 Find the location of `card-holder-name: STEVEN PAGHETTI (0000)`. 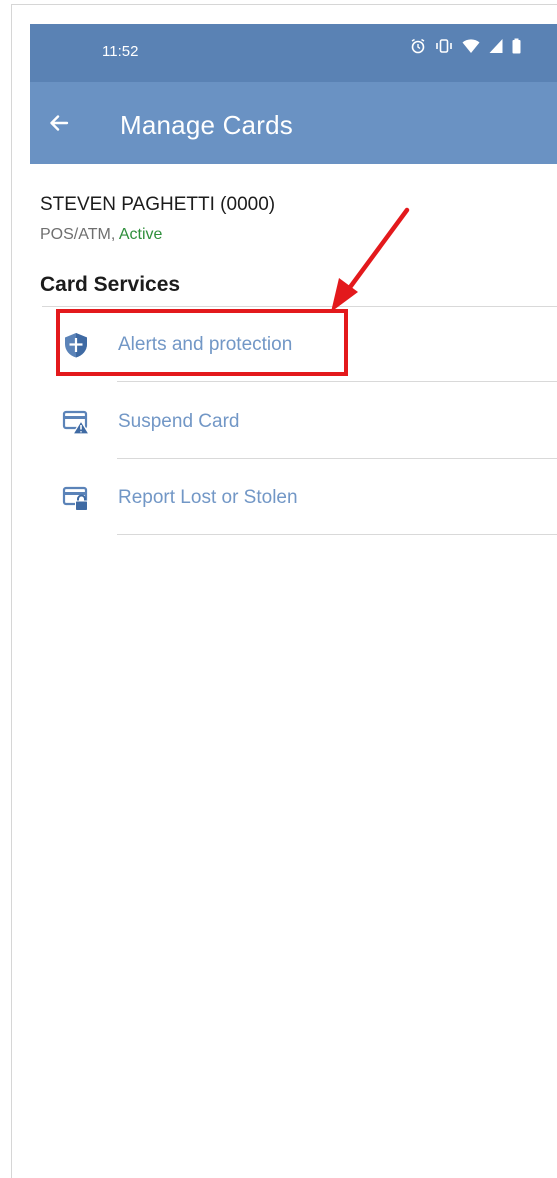

card-holder-name: STEVEN PAGHETTI (0000) is located at coordinates (158, 204).